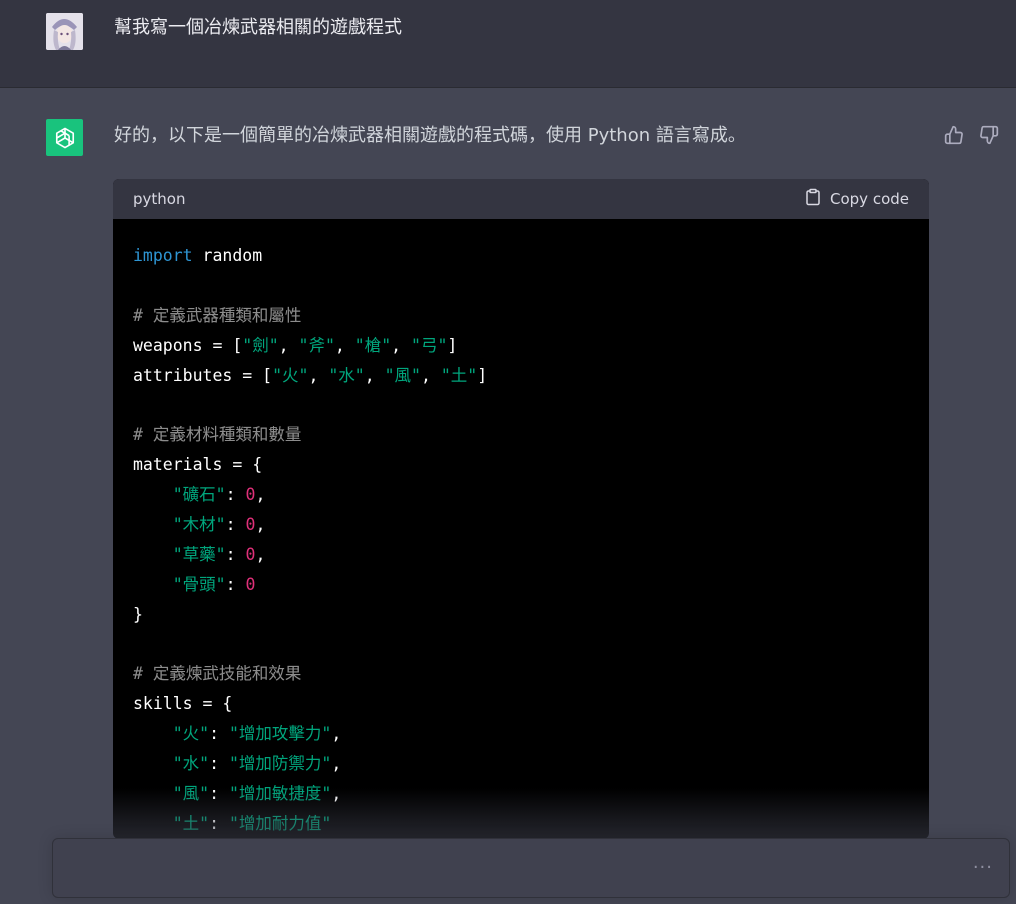 The width and height of the screenshot is (1016, 904). Describe the element at coordinates (521, 346) in the screenshot. I see `code-line: weapons = ["劍", "斧", "槍", "弓"]` at that location.